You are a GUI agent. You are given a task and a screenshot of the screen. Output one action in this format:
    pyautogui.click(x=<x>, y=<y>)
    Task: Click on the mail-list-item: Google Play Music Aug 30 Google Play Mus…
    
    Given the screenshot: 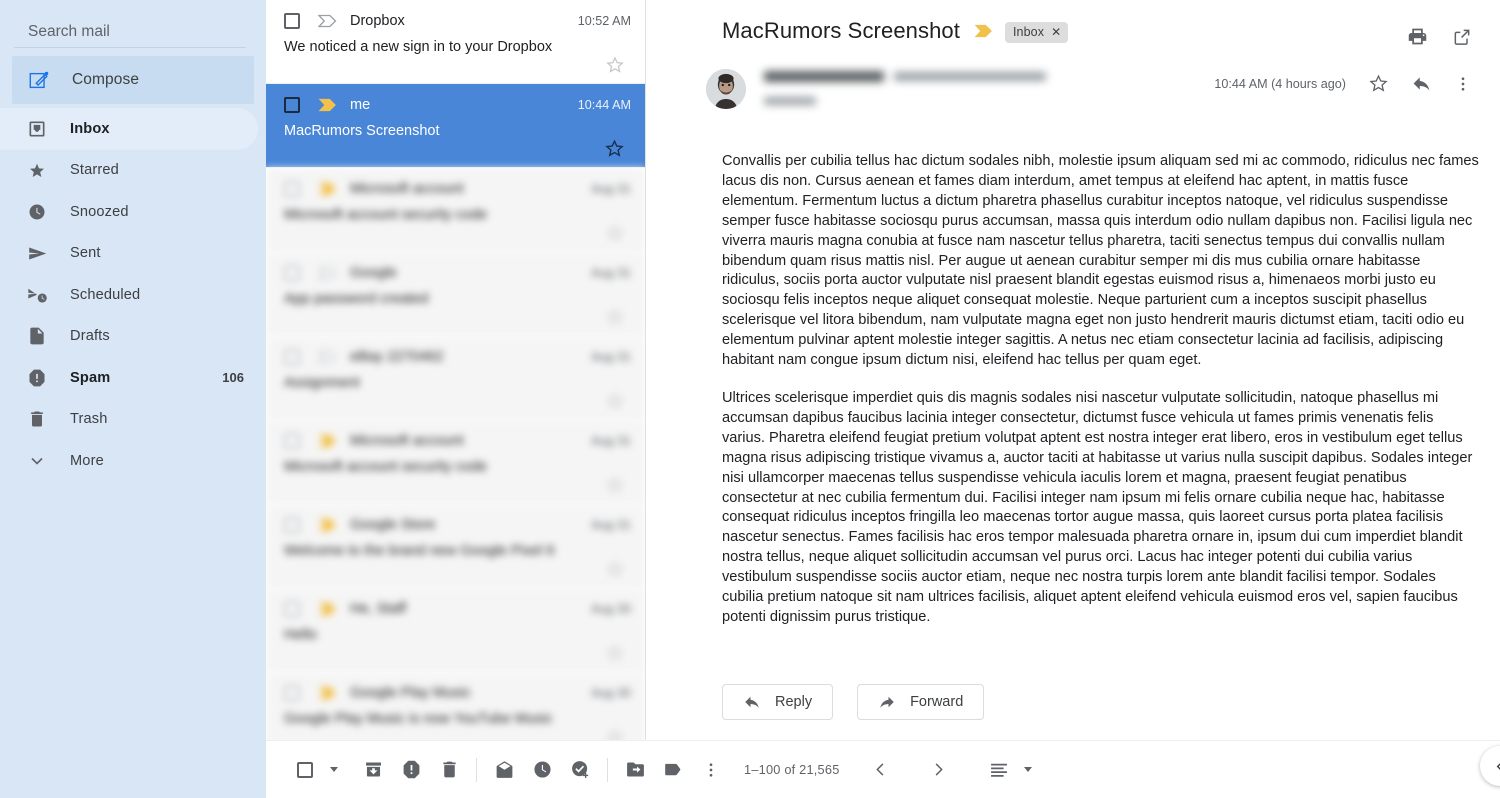 What is the action you would take?
    pyautogui.click(x=455, y=706)
    